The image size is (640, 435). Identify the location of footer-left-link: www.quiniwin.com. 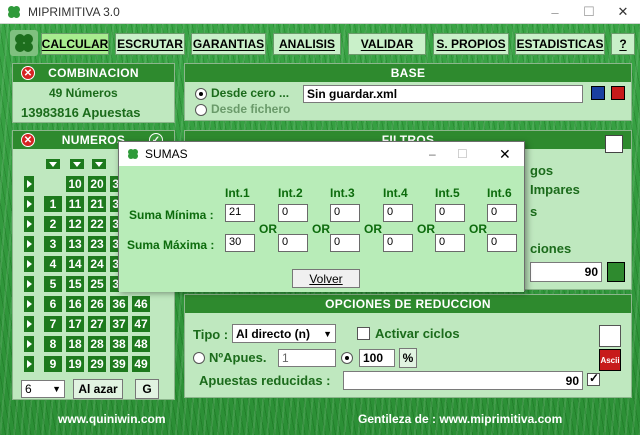
(112, 419).